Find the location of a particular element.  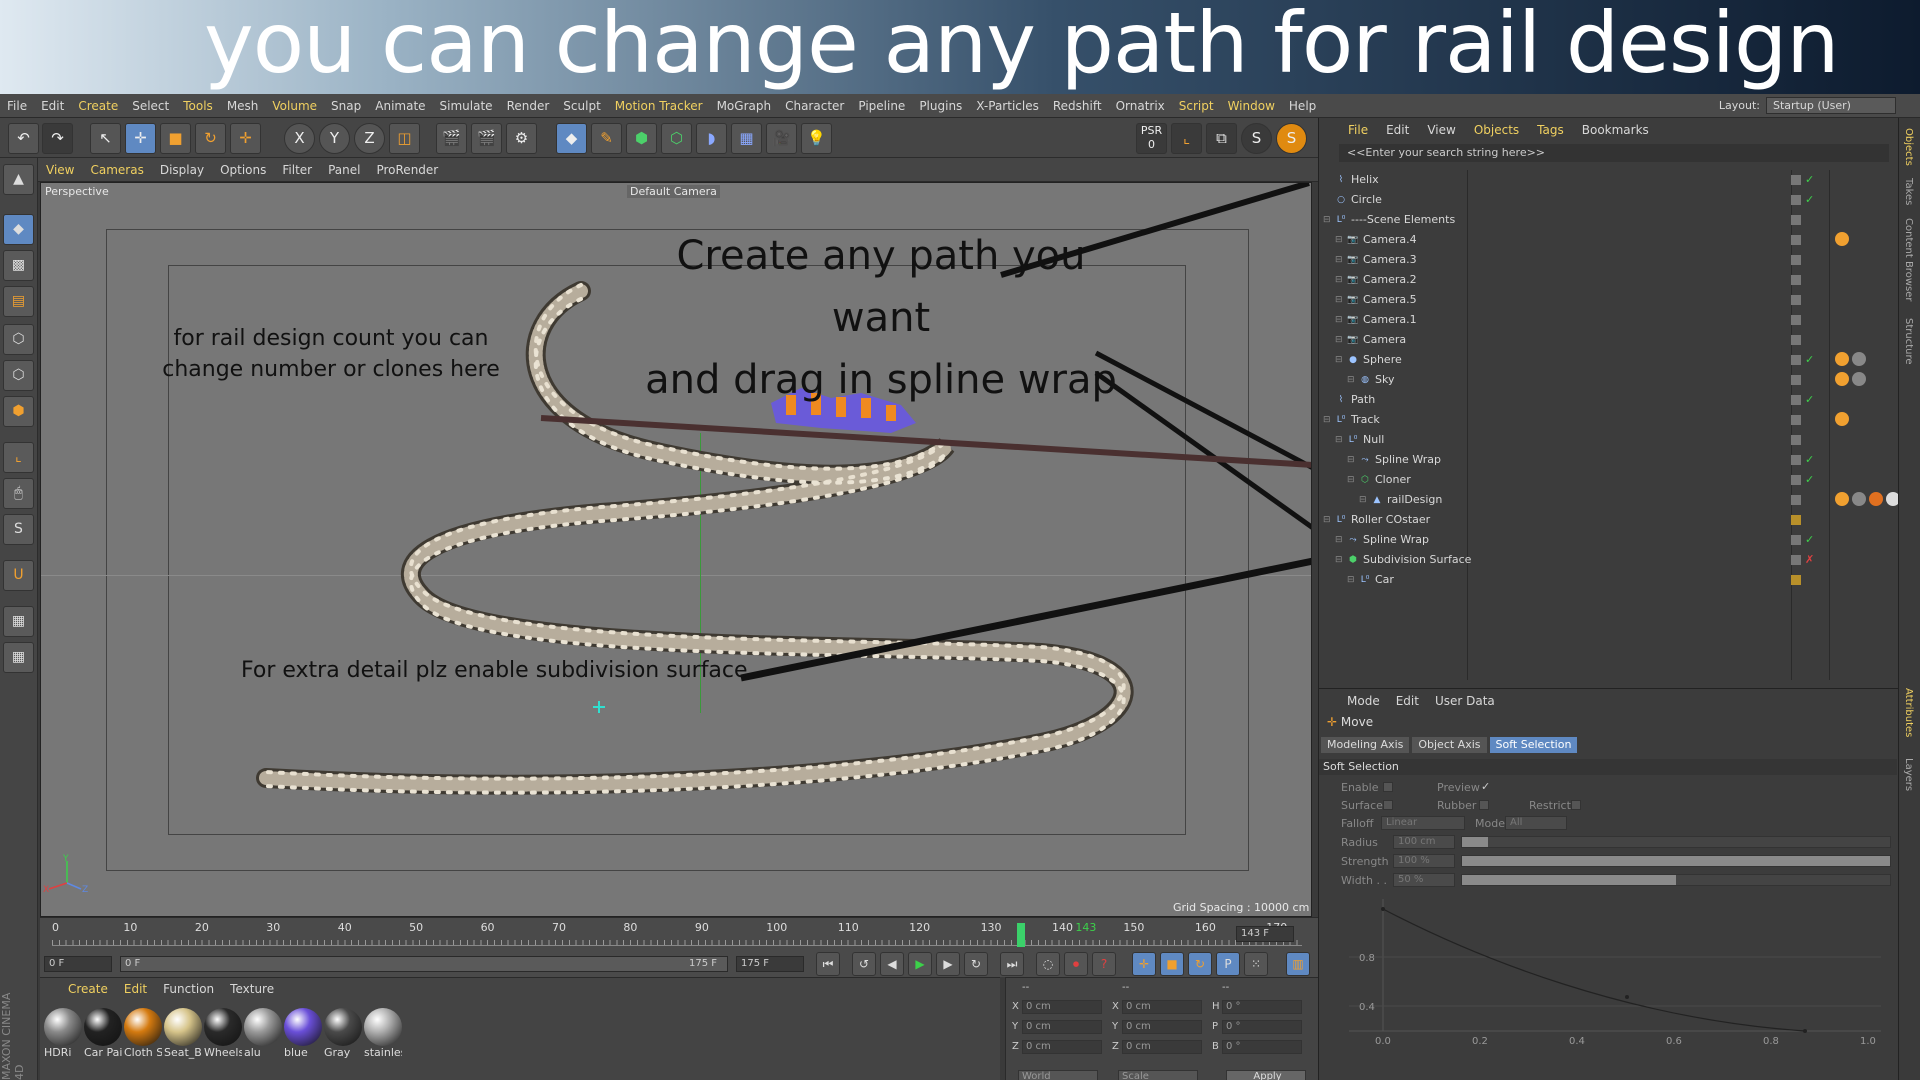

menu-pipeline: Pipeline is located at coordinates (881, 106).